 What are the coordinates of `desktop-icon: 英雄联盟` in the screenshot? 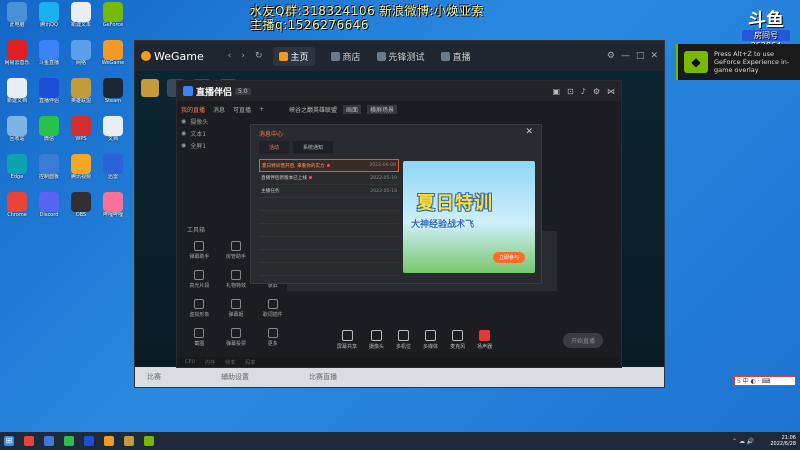 It's located at (81, 91).